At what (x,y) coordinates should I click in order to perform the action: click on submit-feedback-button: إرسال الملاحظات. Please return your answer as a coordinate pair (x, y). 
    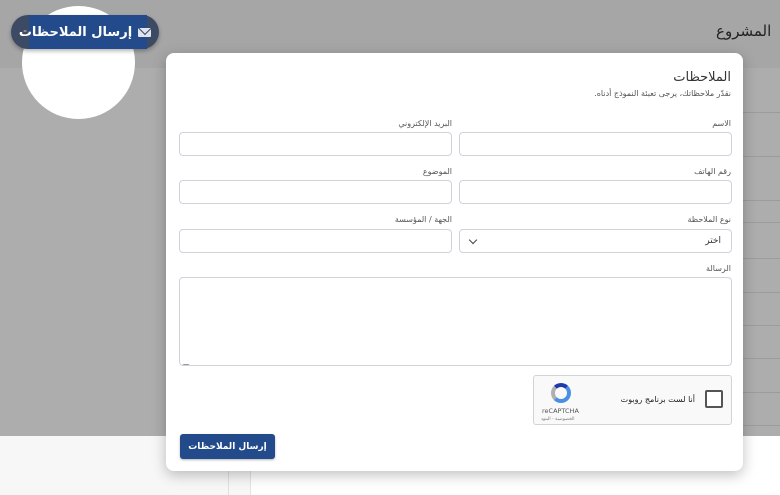
    Looking at the image, I should click on (227, 446).